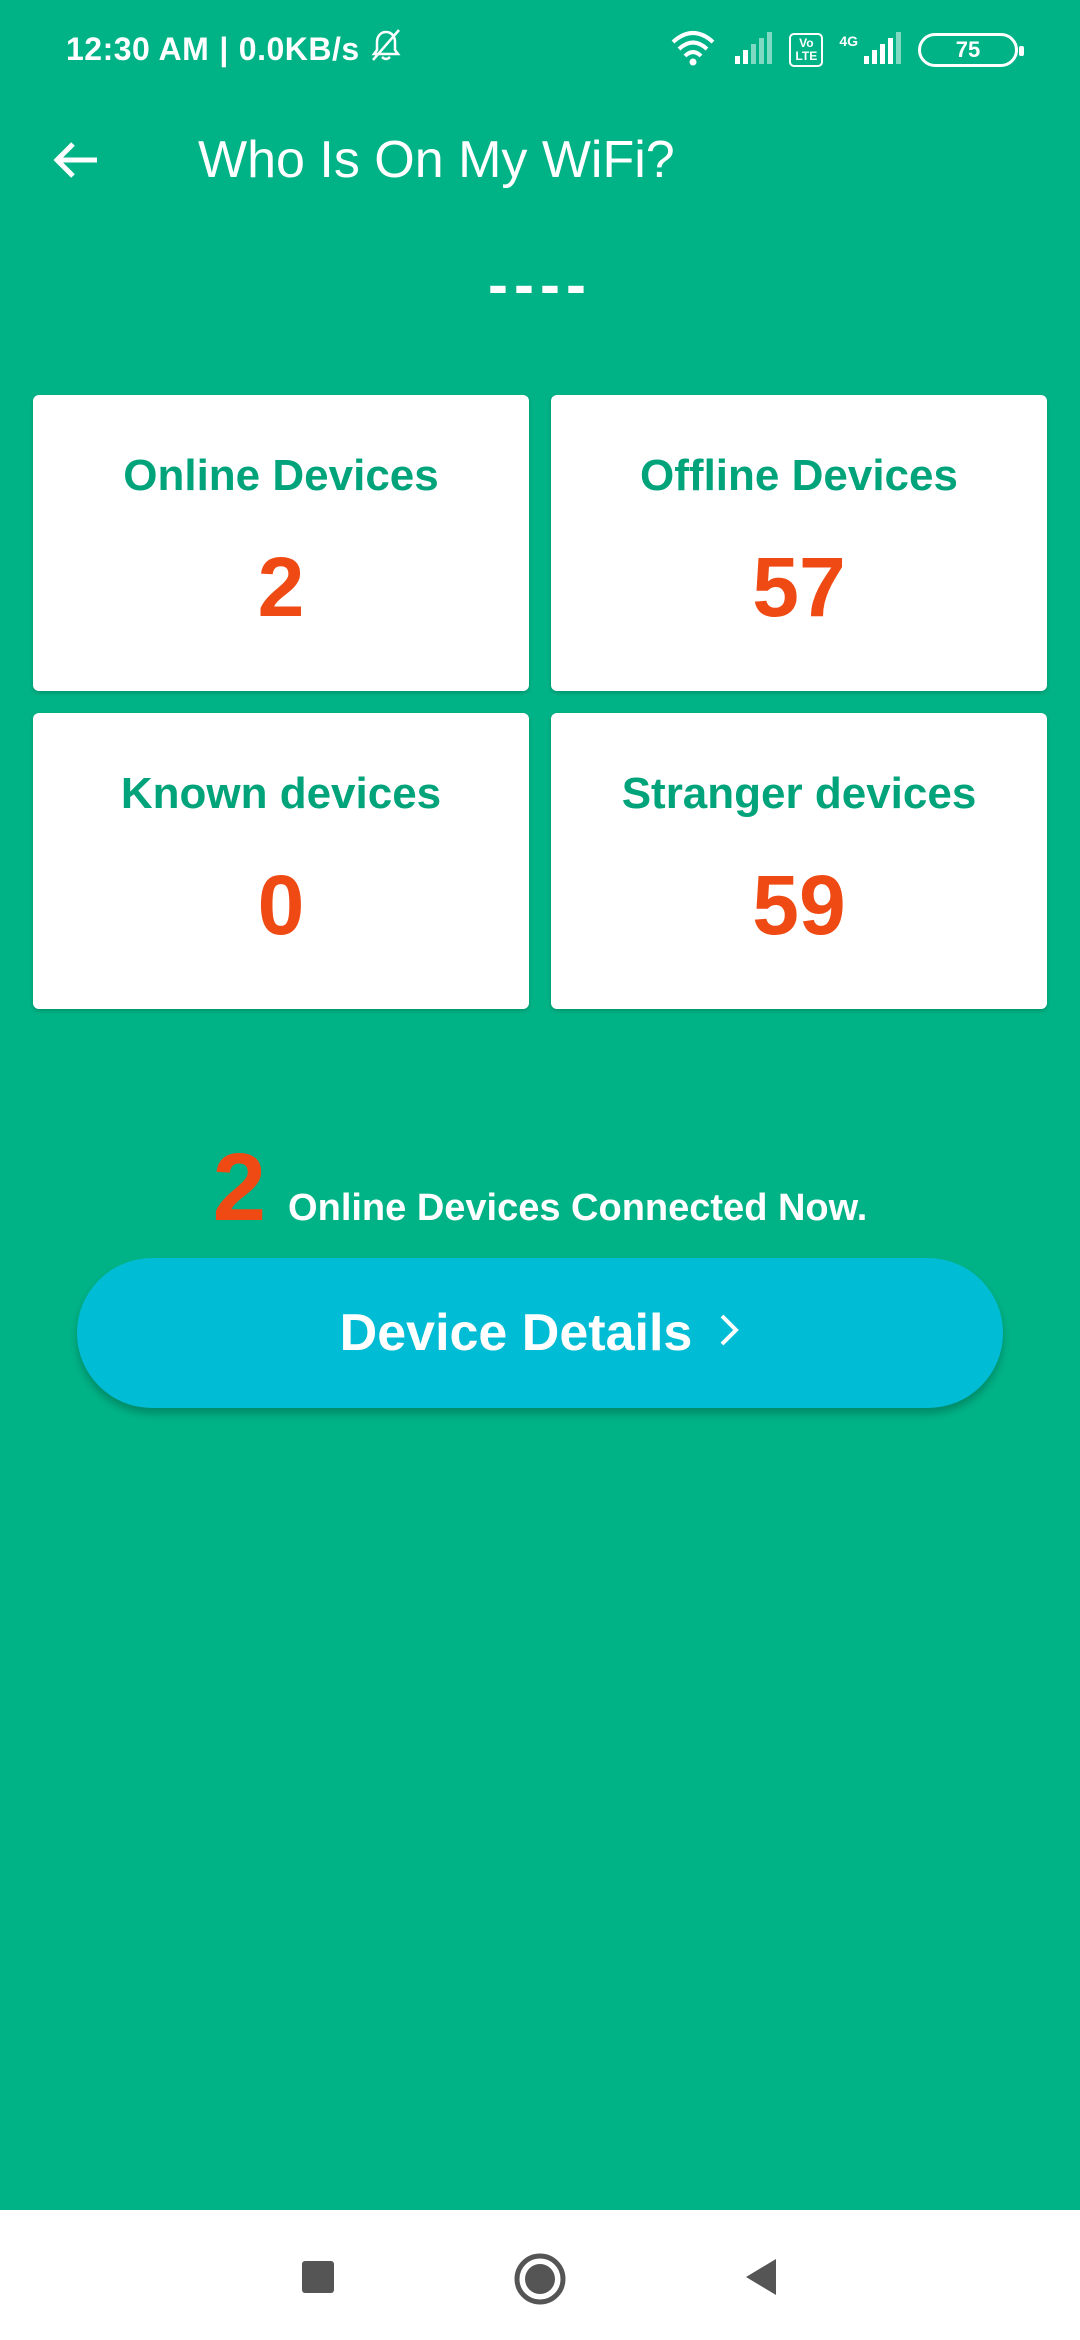 The image size is (1080, 2340). I want to click on circle-icon, so click(540, 2281).